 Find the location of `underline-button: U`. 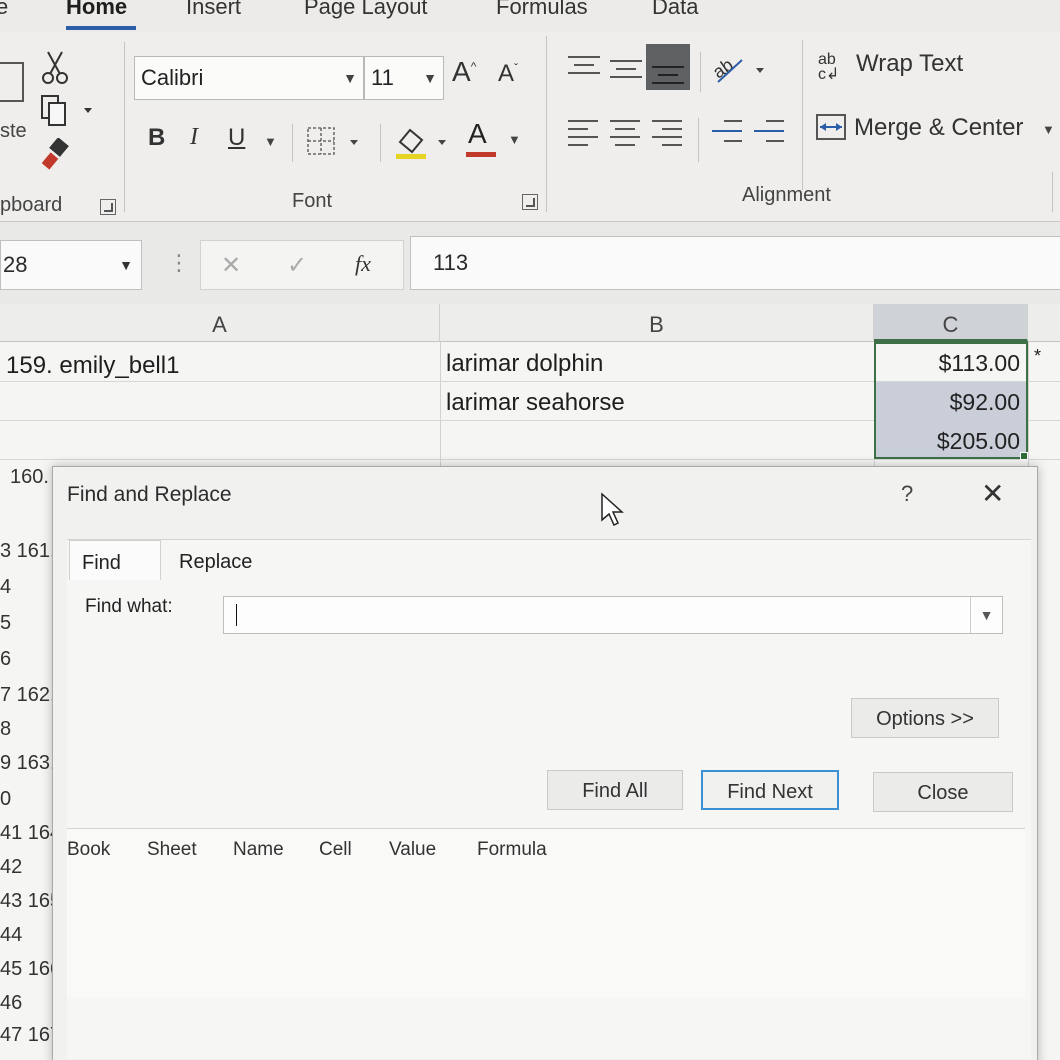

underline-button: U is located at coordinates (236, 138).